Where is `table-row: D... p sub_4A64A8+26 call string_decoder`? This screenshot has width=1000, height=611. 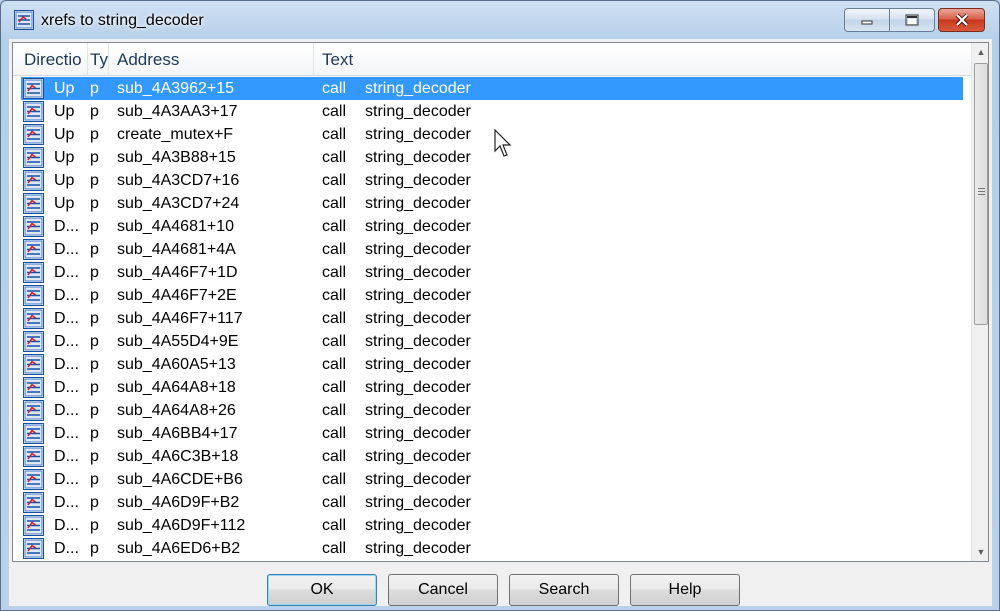
table-row: D... p sub_4A64A8+26 call string_decoder is located at coordinates (492, 410).